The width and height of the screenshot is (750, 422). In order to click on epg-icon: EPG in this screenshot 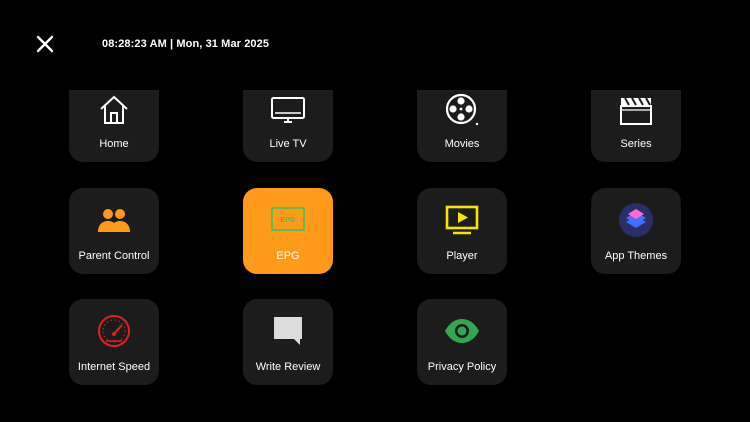, I will do `click(288, 219)`.